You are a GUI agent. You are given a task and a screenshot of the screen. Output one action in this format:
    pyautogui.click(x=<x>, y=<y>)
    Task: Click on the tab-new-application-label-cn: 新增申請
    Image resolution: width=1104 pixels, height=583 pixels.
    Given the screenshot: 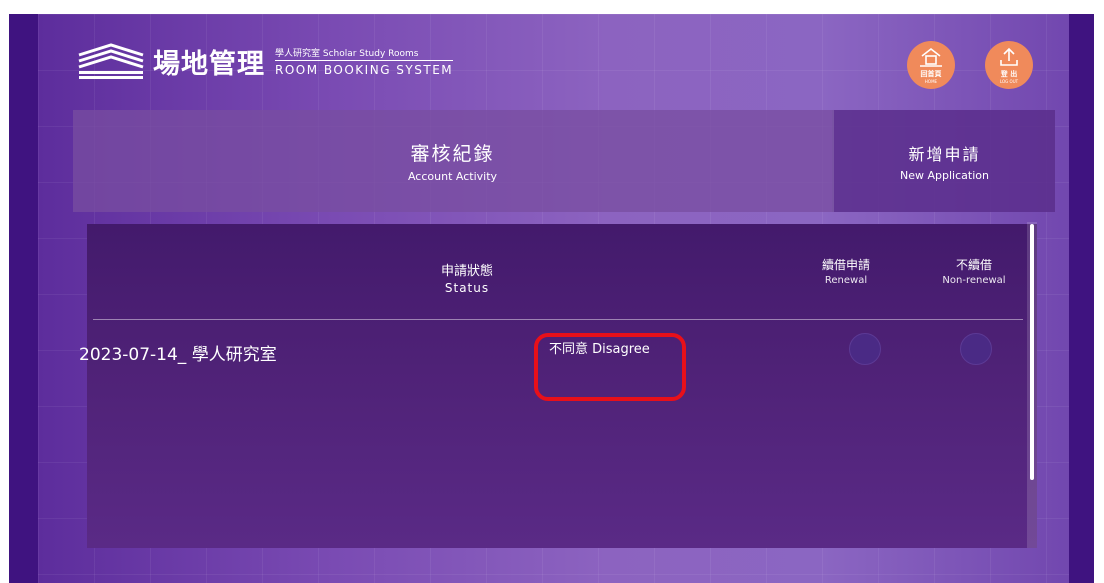 What is the action you would take?
    pyautogui.click(x=944, y=154)
    